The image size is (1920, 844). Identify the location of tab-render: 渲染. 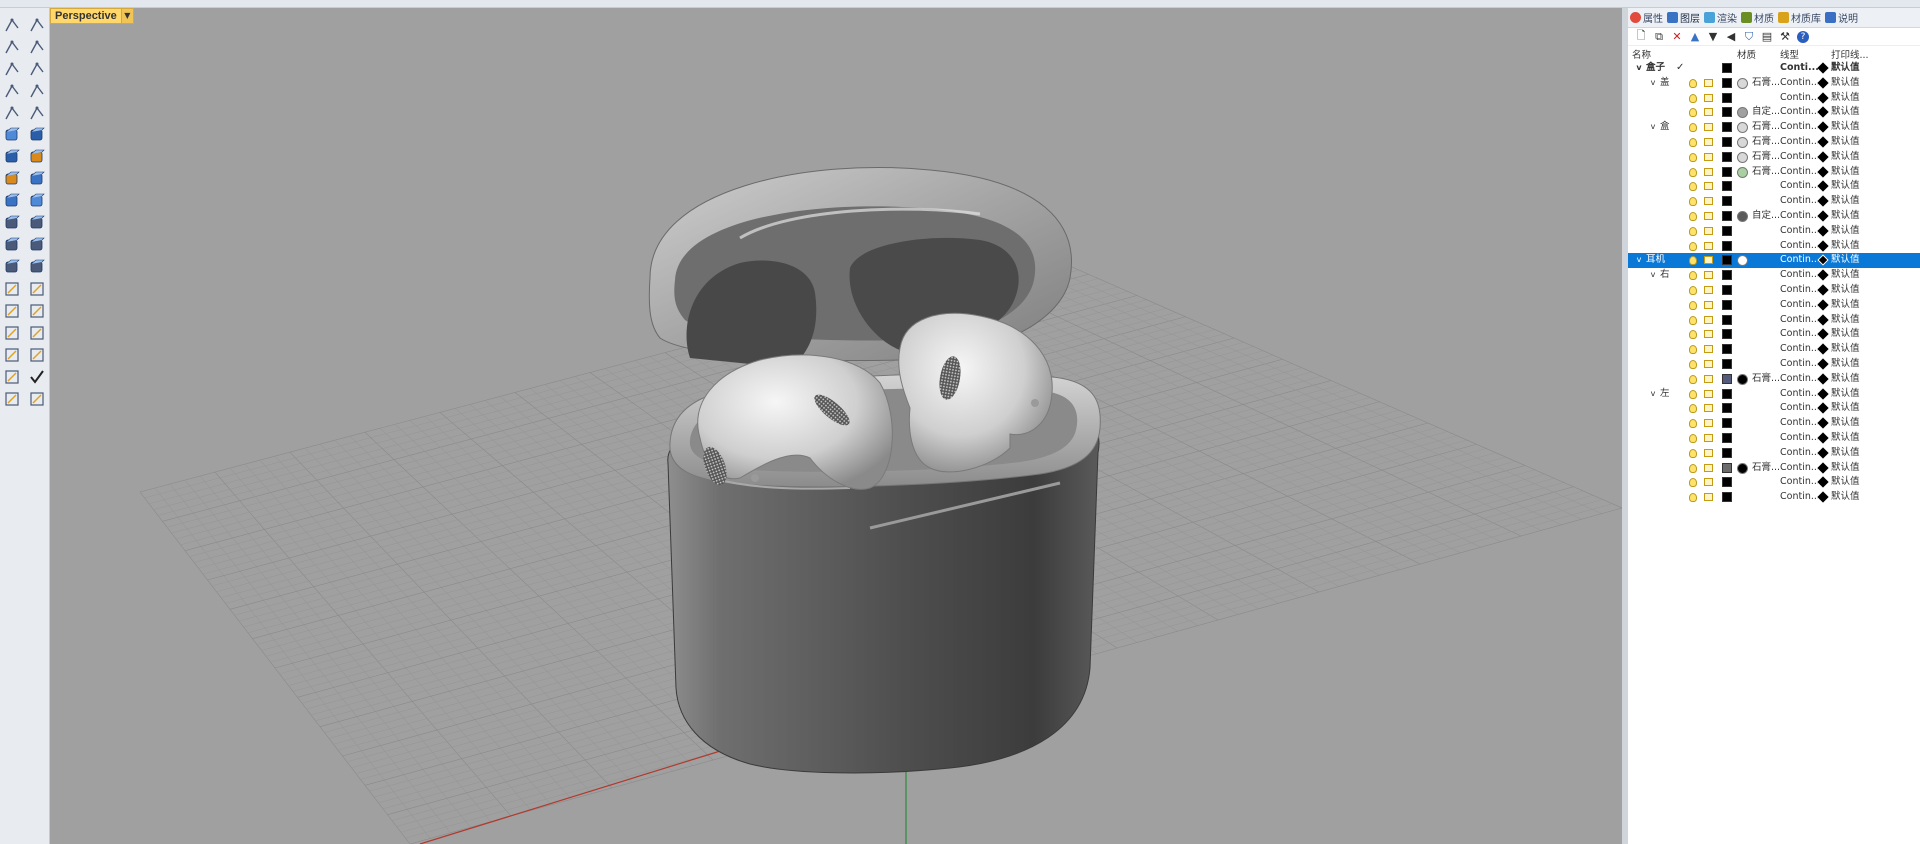
(1720, 17).